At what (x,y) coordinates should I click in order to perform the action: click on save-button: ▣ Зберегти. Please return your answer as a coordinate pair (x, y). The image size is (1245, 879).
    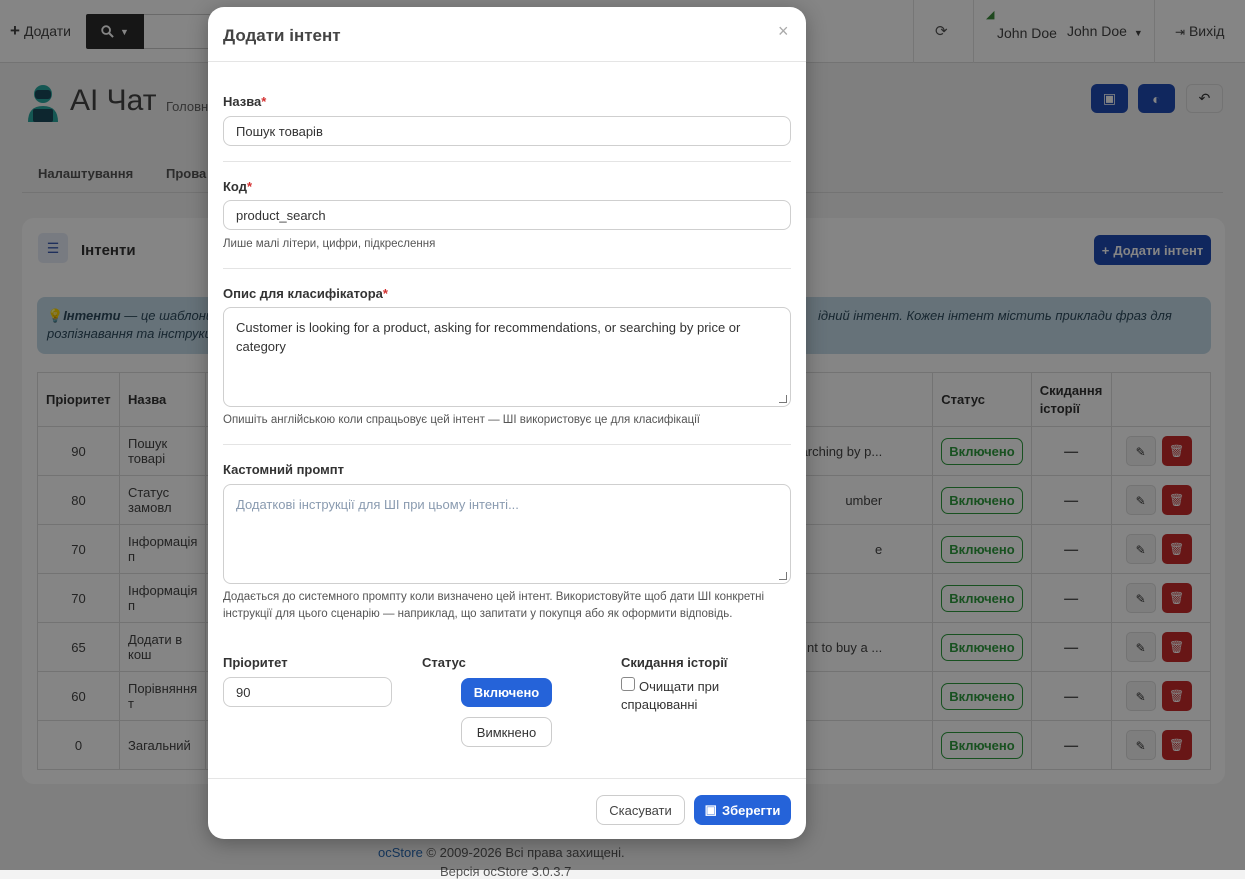
    Looking at the image, I should click on (742, 810).